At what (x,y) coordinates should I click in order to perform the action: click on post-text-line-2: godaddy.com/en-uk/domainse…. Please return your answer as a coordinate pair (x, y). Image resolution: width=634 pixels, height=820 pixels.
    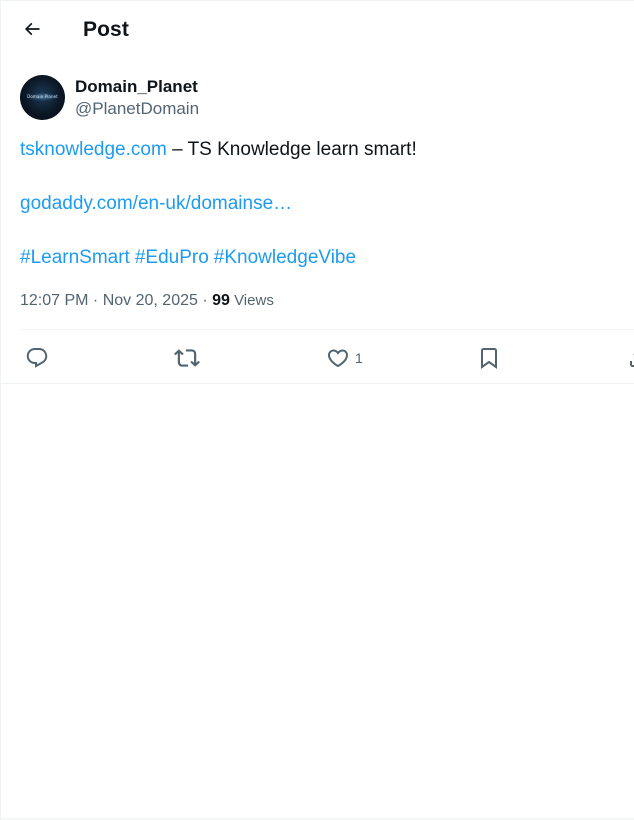
    Looking at the image, I should click on (320, 204).